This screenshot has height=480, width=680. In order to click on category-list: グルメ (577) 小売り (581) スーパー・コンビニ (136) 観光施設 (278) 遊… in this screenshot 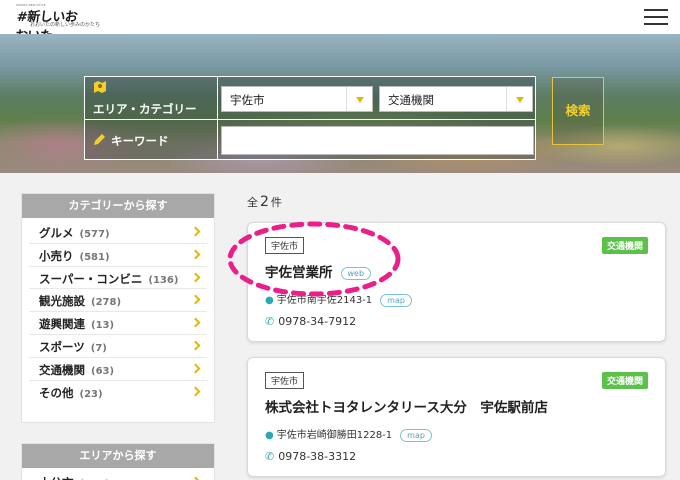, I will do `click(118, 310)`.